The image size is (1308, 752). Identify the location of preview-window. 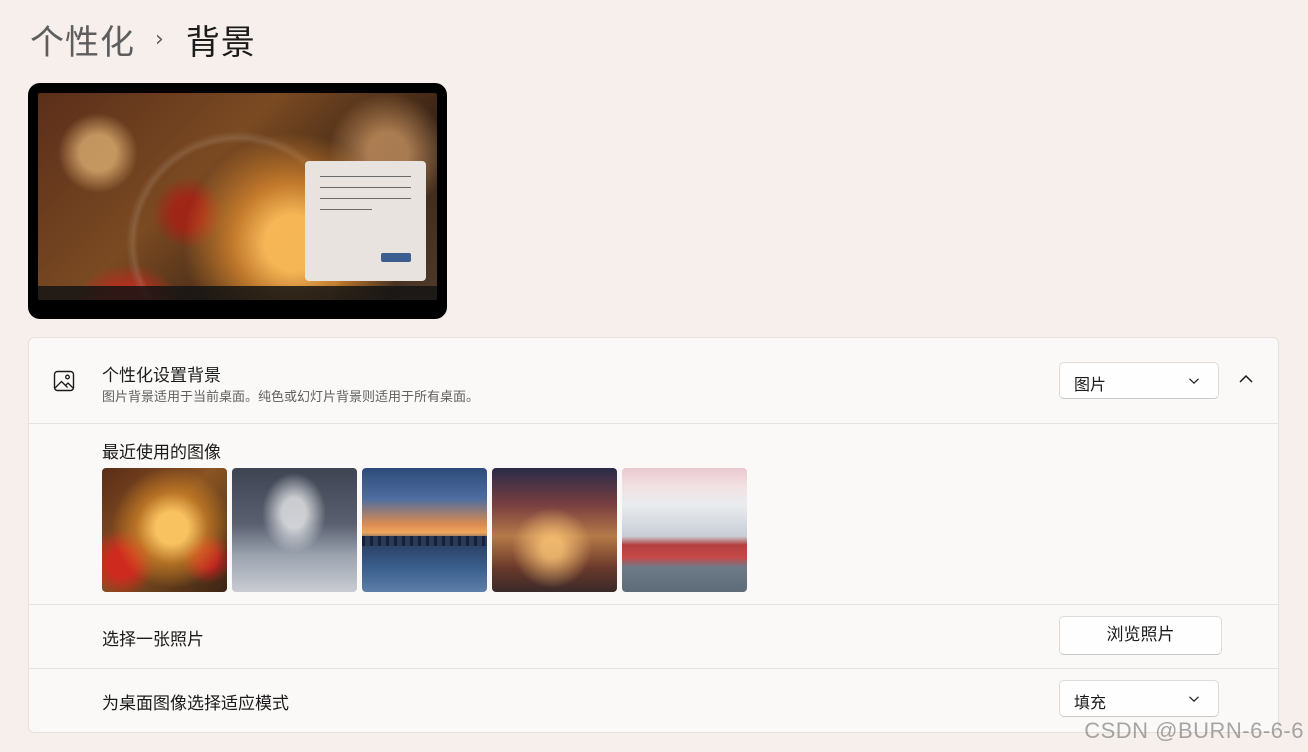
(365, 221).